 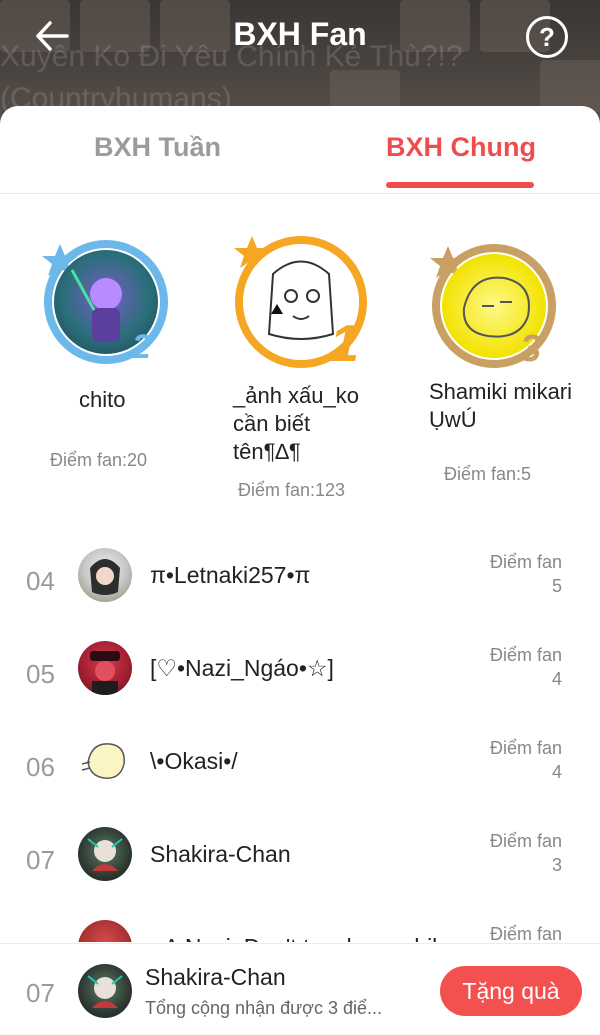 What do you see at coordinates (556, 586) in the screenshot?
I see `score-value: 5` at bounding box center [556, 586].